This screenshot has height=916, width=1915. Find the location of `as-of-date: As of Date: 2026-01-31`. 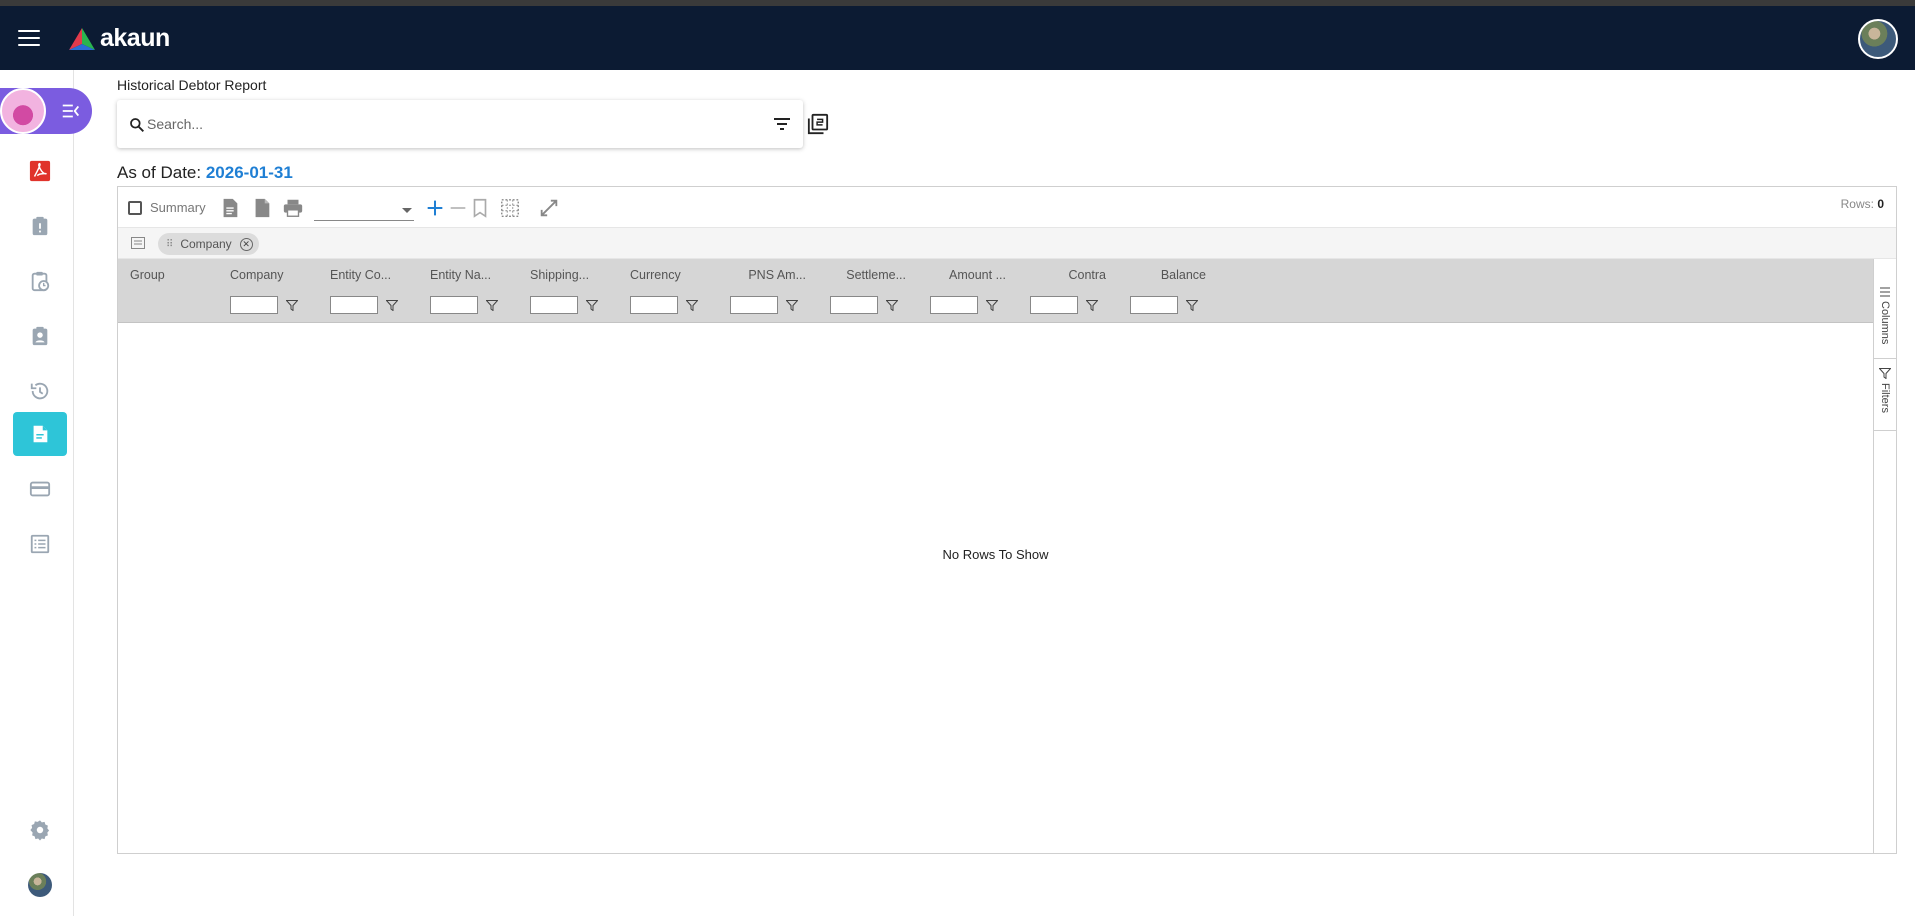

as-of-date: As of Date: 2026-01-31 is located at coordinates (205, 173).